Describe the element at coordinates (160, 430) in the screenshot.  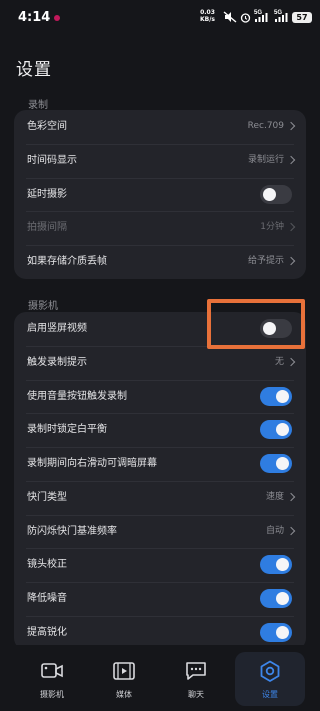
I see `setting-lock-white-balance: 录制时锁定白平衡` at that location.